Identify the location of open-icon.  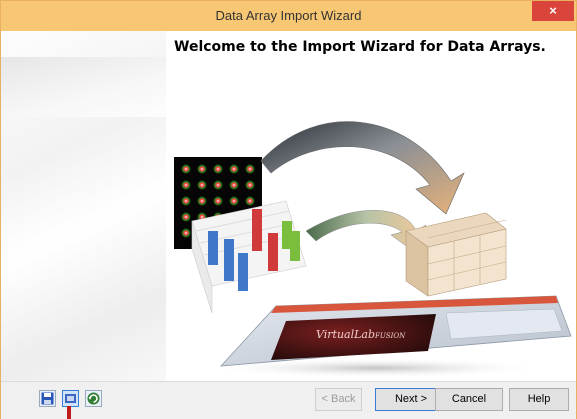
(70, 398).